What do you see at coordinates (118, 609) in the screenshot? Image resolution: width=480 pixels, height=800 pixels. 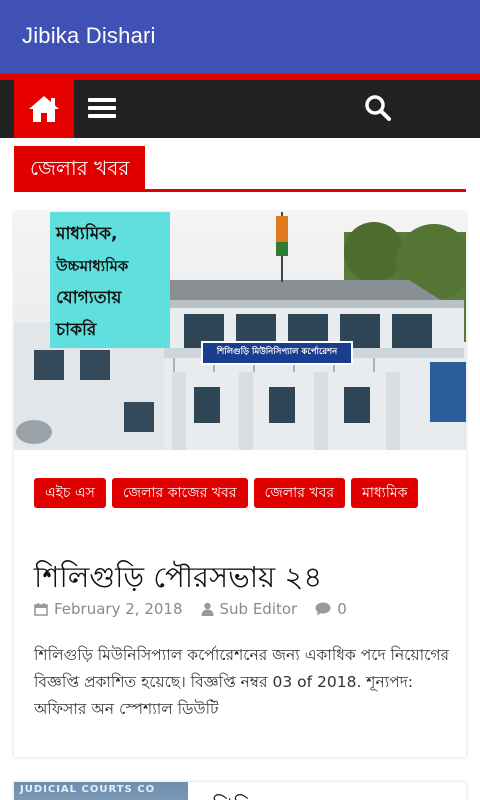 I see `post-date-text: February 2, 2018` at bounding box center [118, 609].